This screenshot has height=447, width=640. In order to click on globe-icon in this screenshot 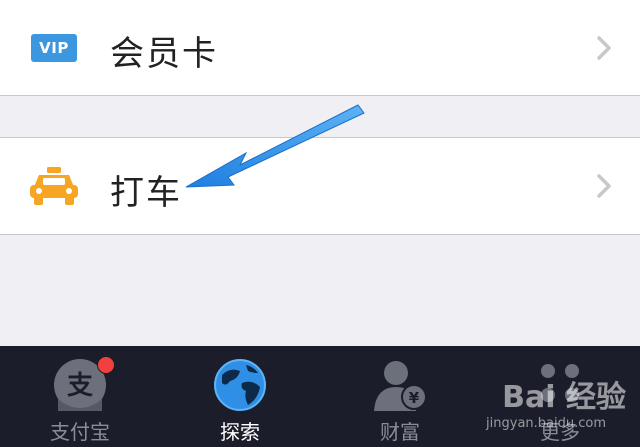, I will do `click(240, 385)`.